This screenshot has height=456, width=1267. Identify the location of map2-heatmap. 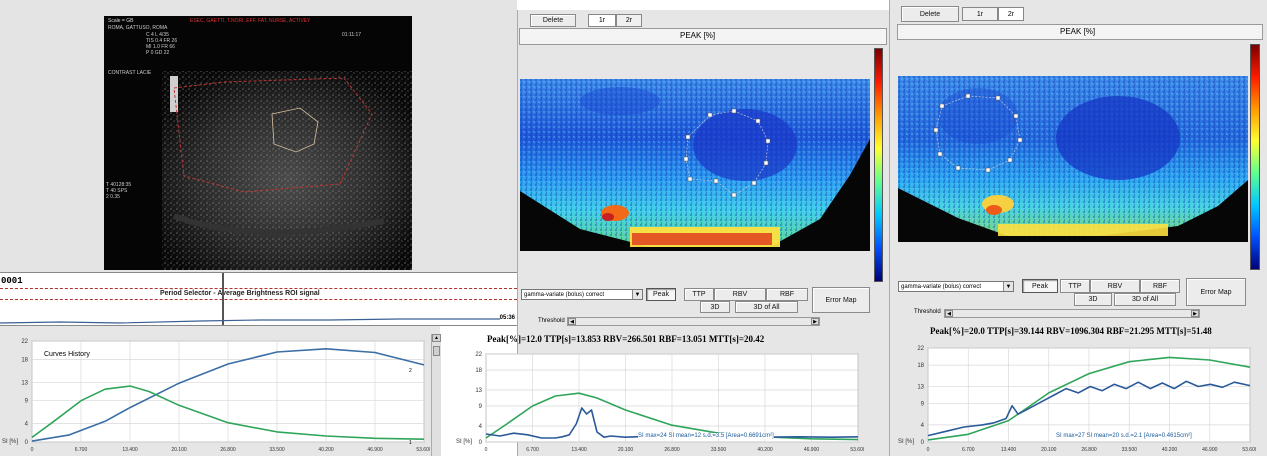
(1073, 159).